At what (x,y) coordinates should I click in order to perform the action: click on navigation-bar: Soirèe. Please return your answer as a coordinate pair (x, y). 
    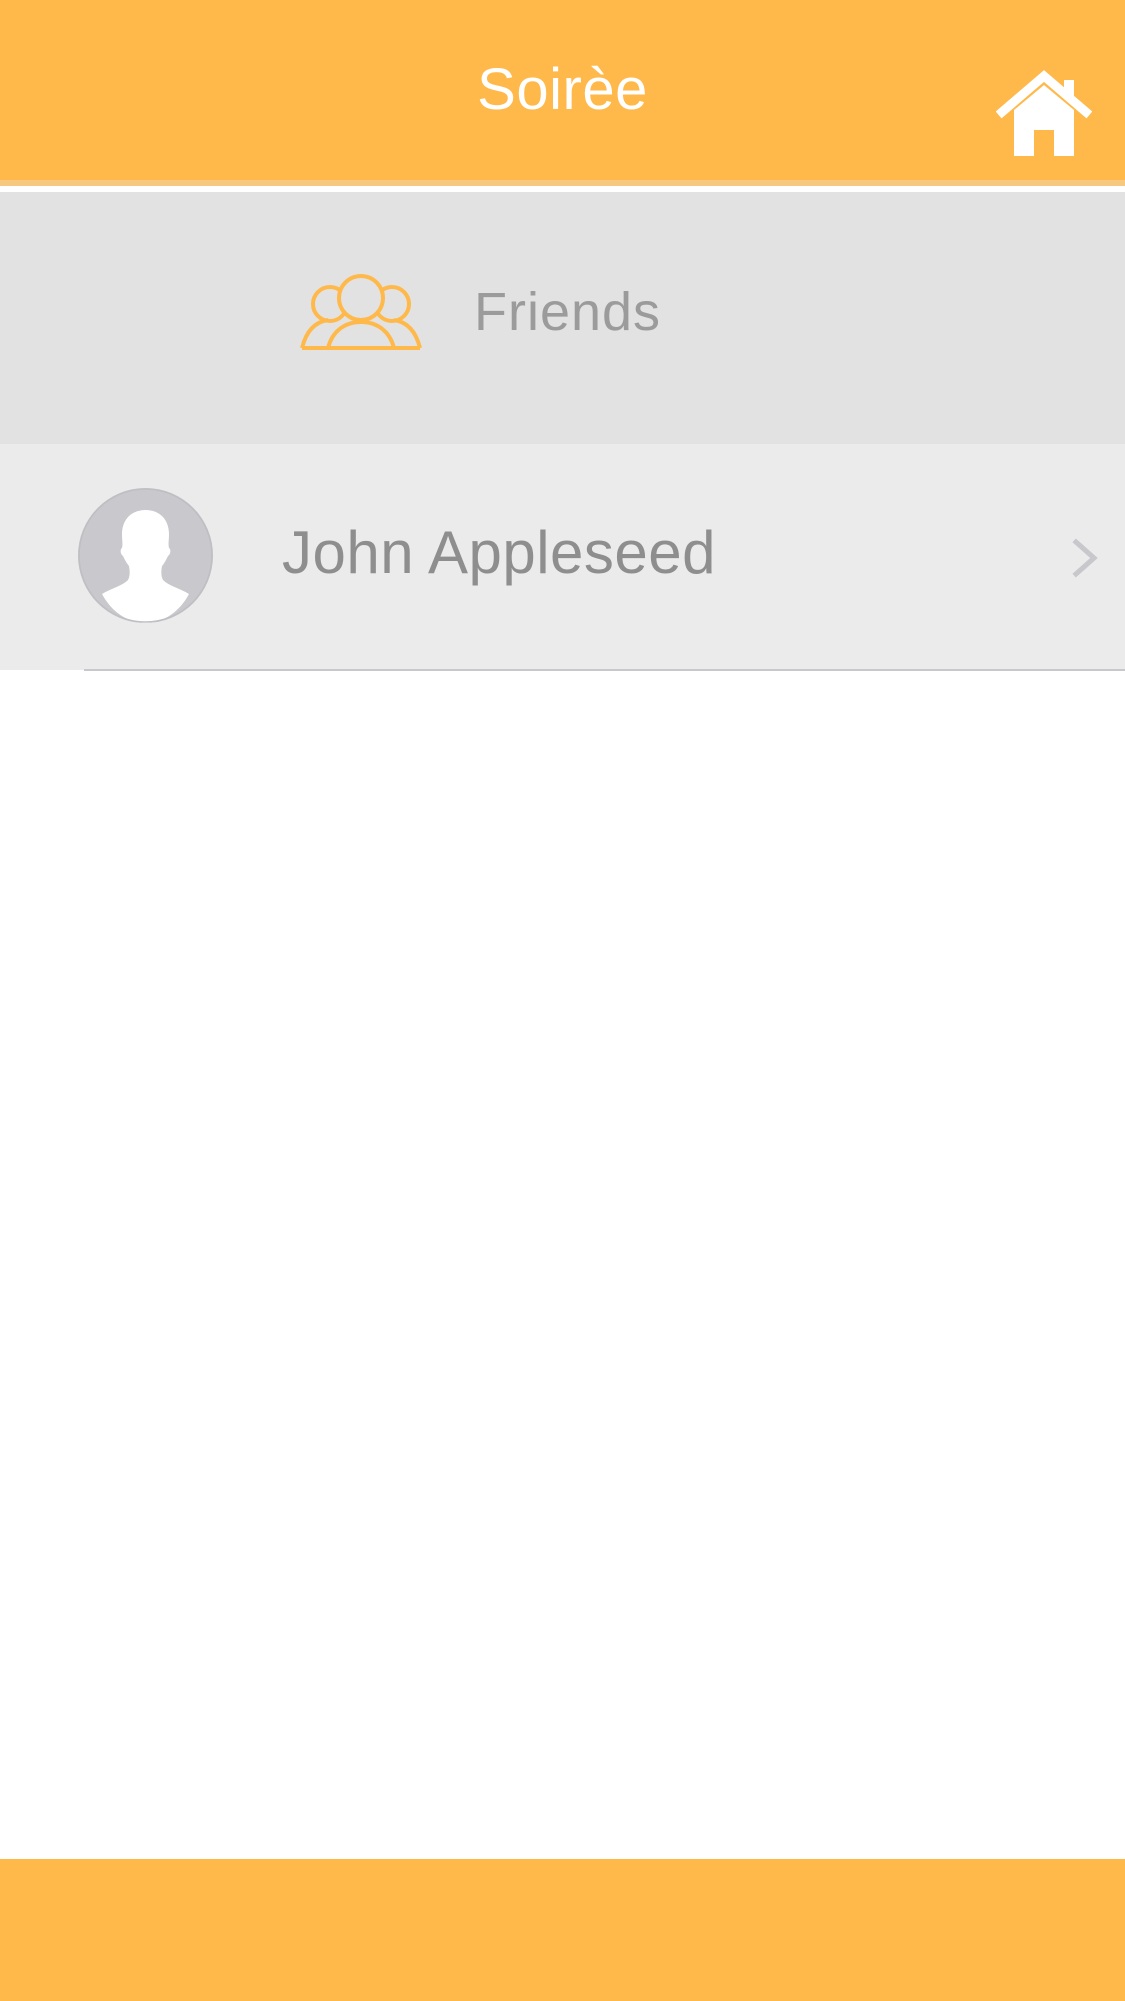
    Looking at the image, I should click on (562, 93).